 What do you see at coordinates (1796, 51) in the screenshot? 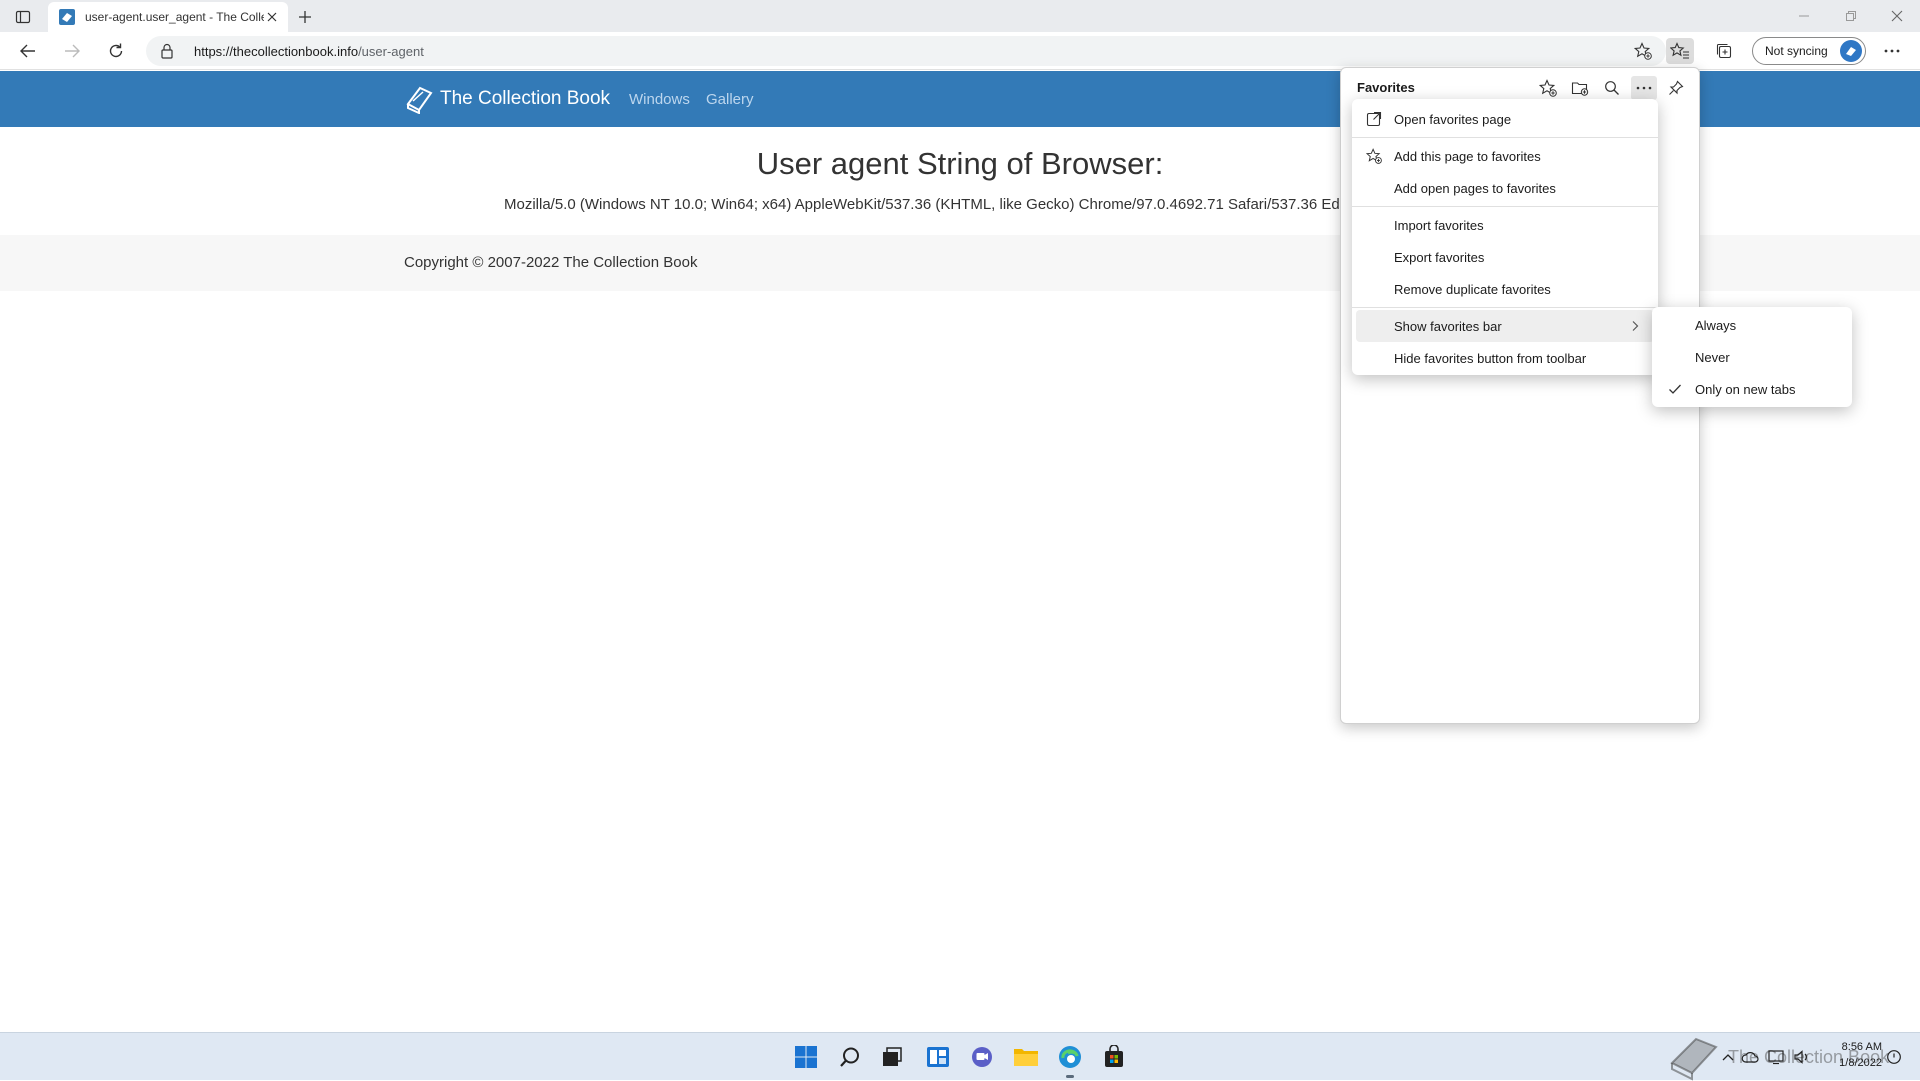
I see `sync-status-label: Not syncing` at bounding box center [1796, 51].